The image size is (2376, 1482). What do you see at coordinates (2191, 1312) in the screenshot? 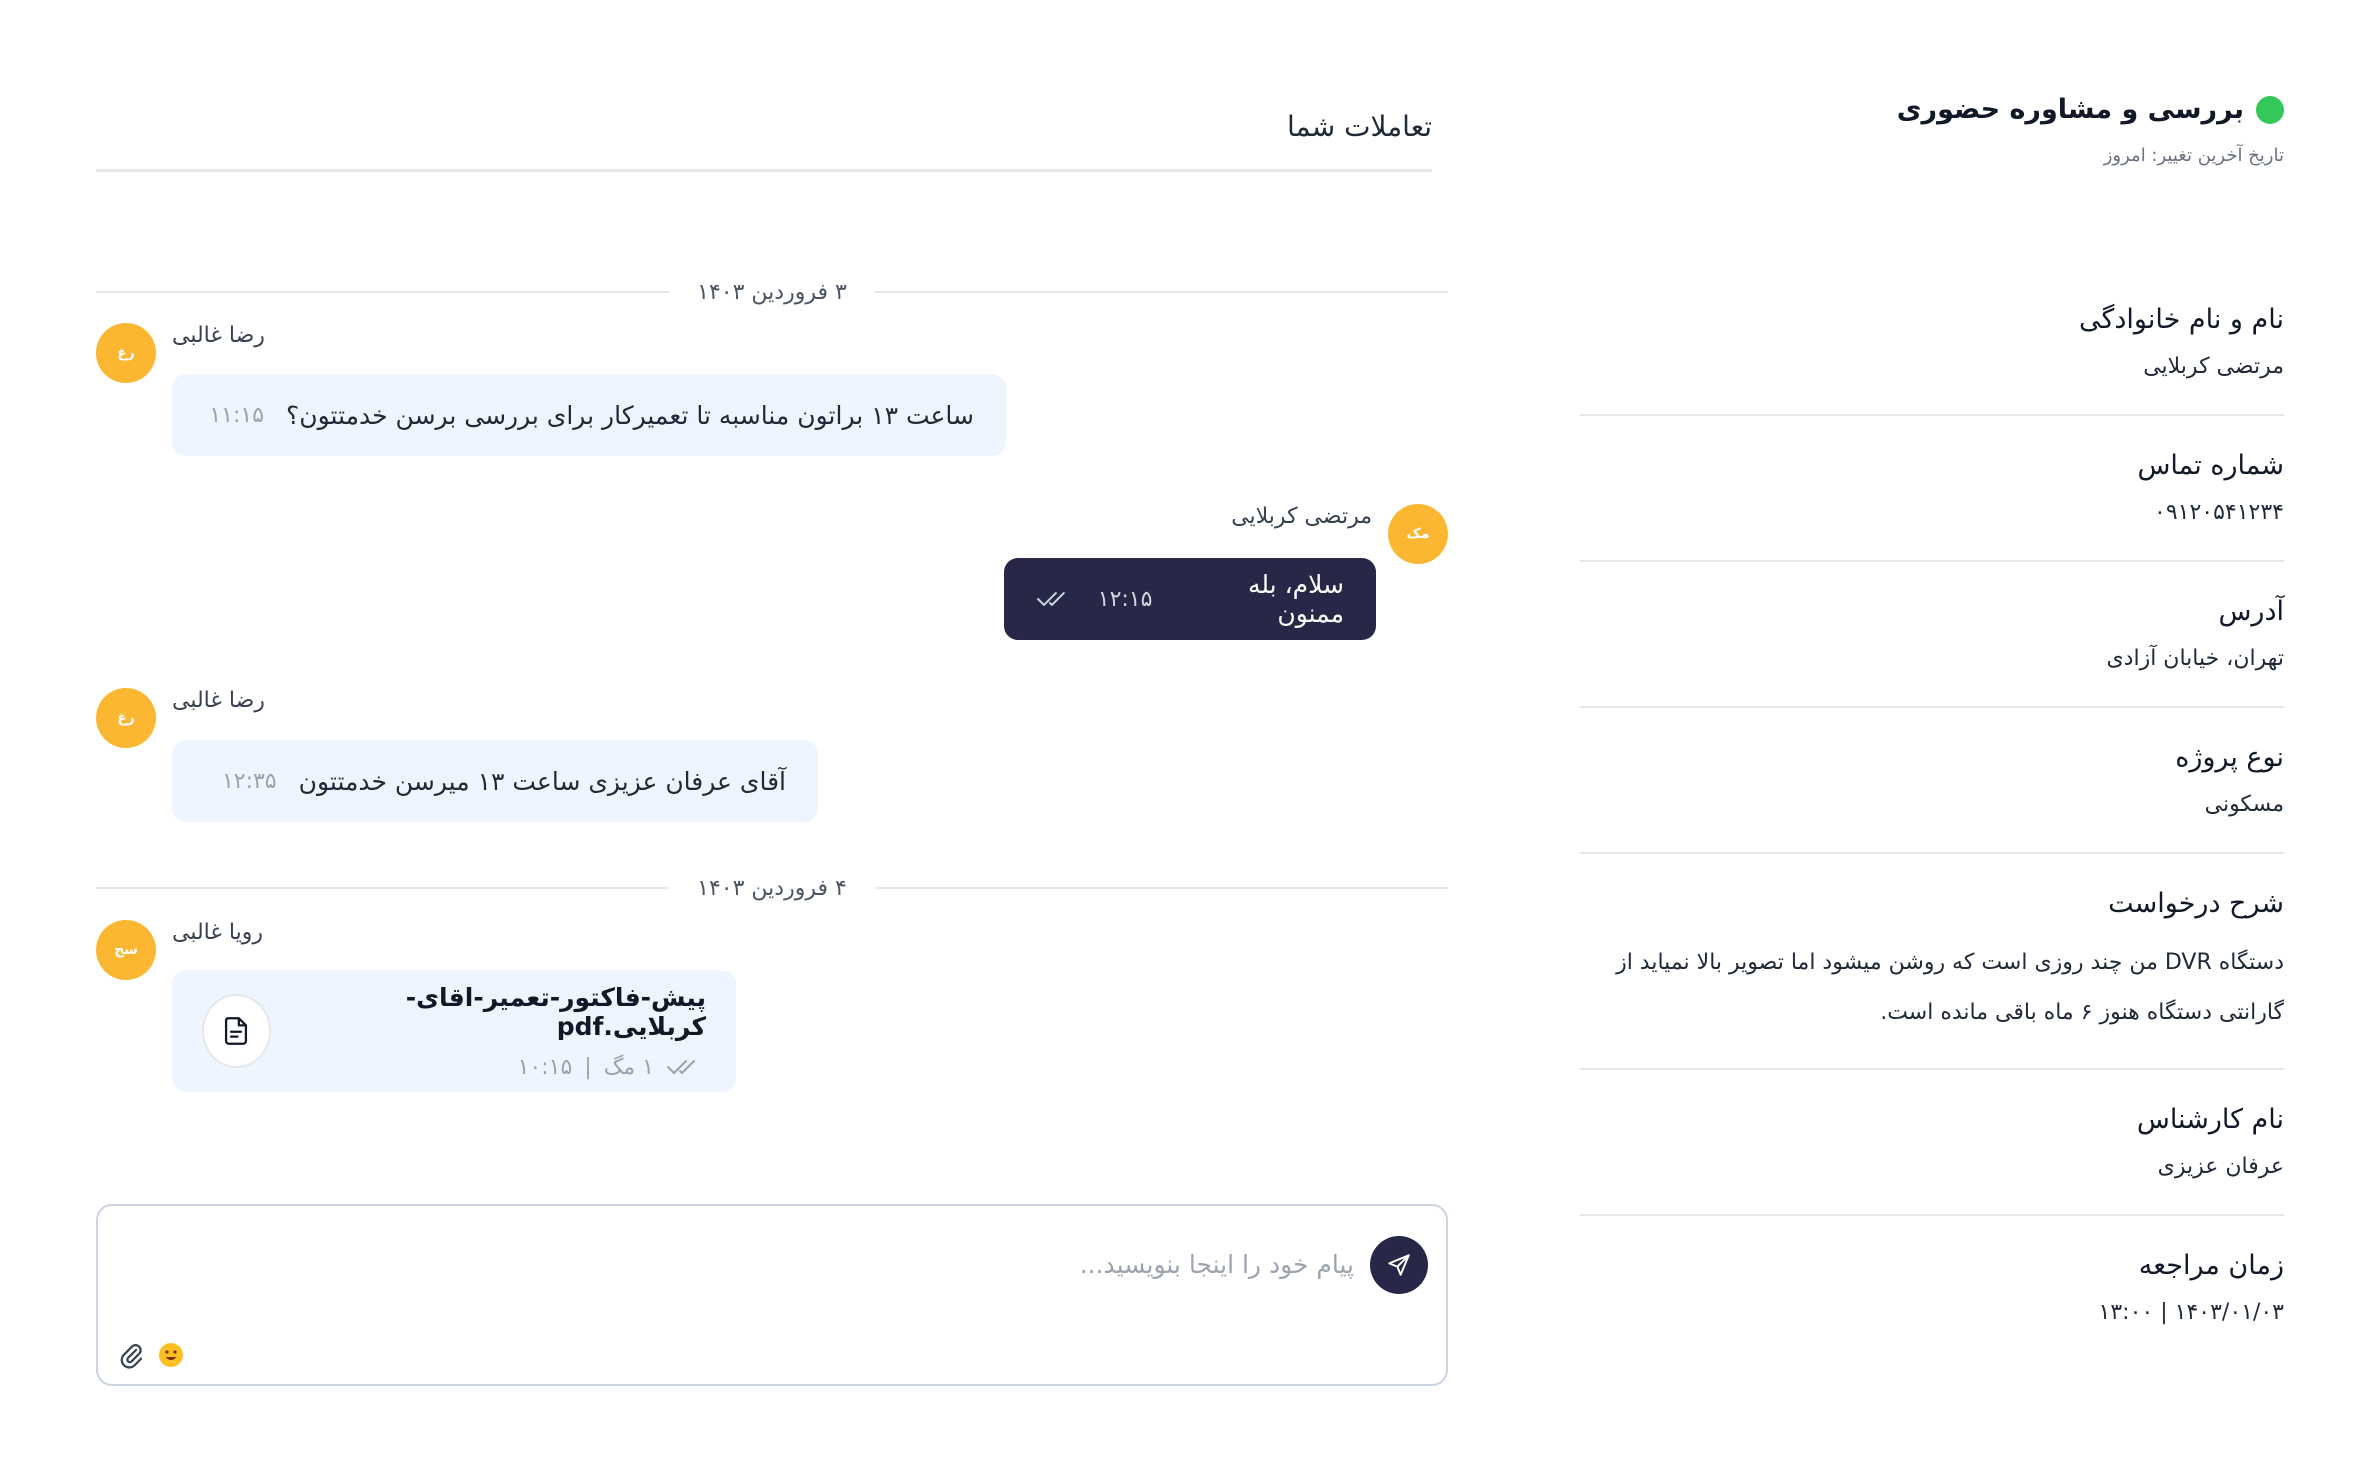
I see `field-value: ۱۴۰۳/۰۱/۰۳ | ۱۳:۰۰` at bounding box center [2191, 1312].